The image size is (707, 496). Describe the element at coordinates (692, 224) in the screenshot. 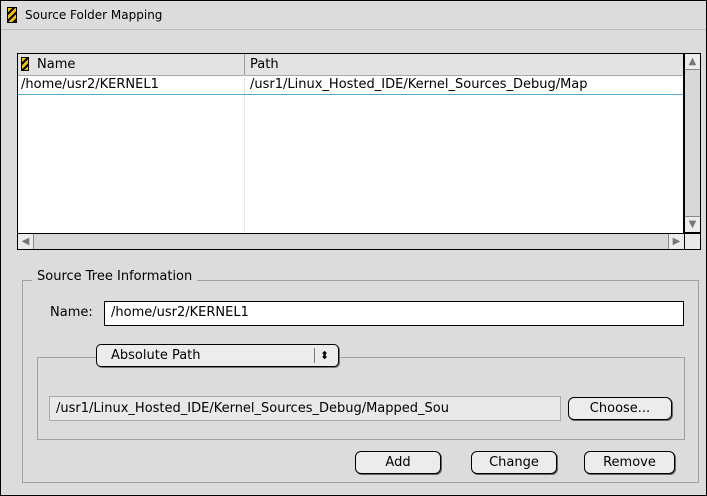

I see `scroll-down-arrow-icon: ▼` at that location.